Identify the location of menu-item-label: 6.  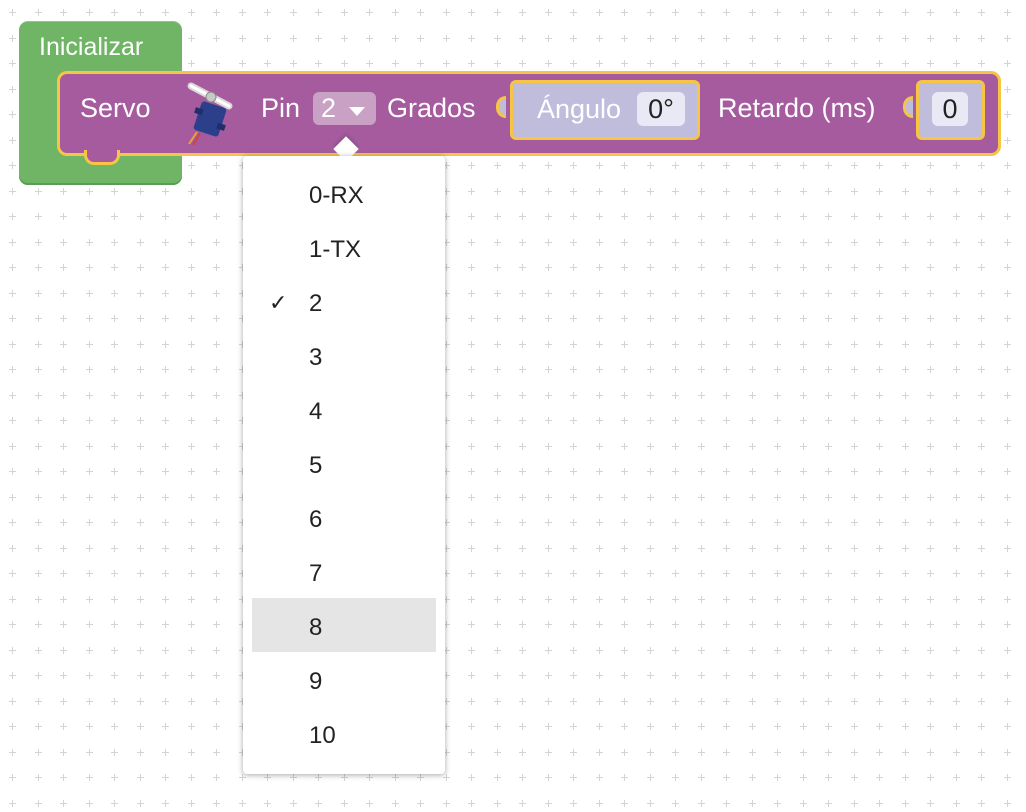
(316, 519).